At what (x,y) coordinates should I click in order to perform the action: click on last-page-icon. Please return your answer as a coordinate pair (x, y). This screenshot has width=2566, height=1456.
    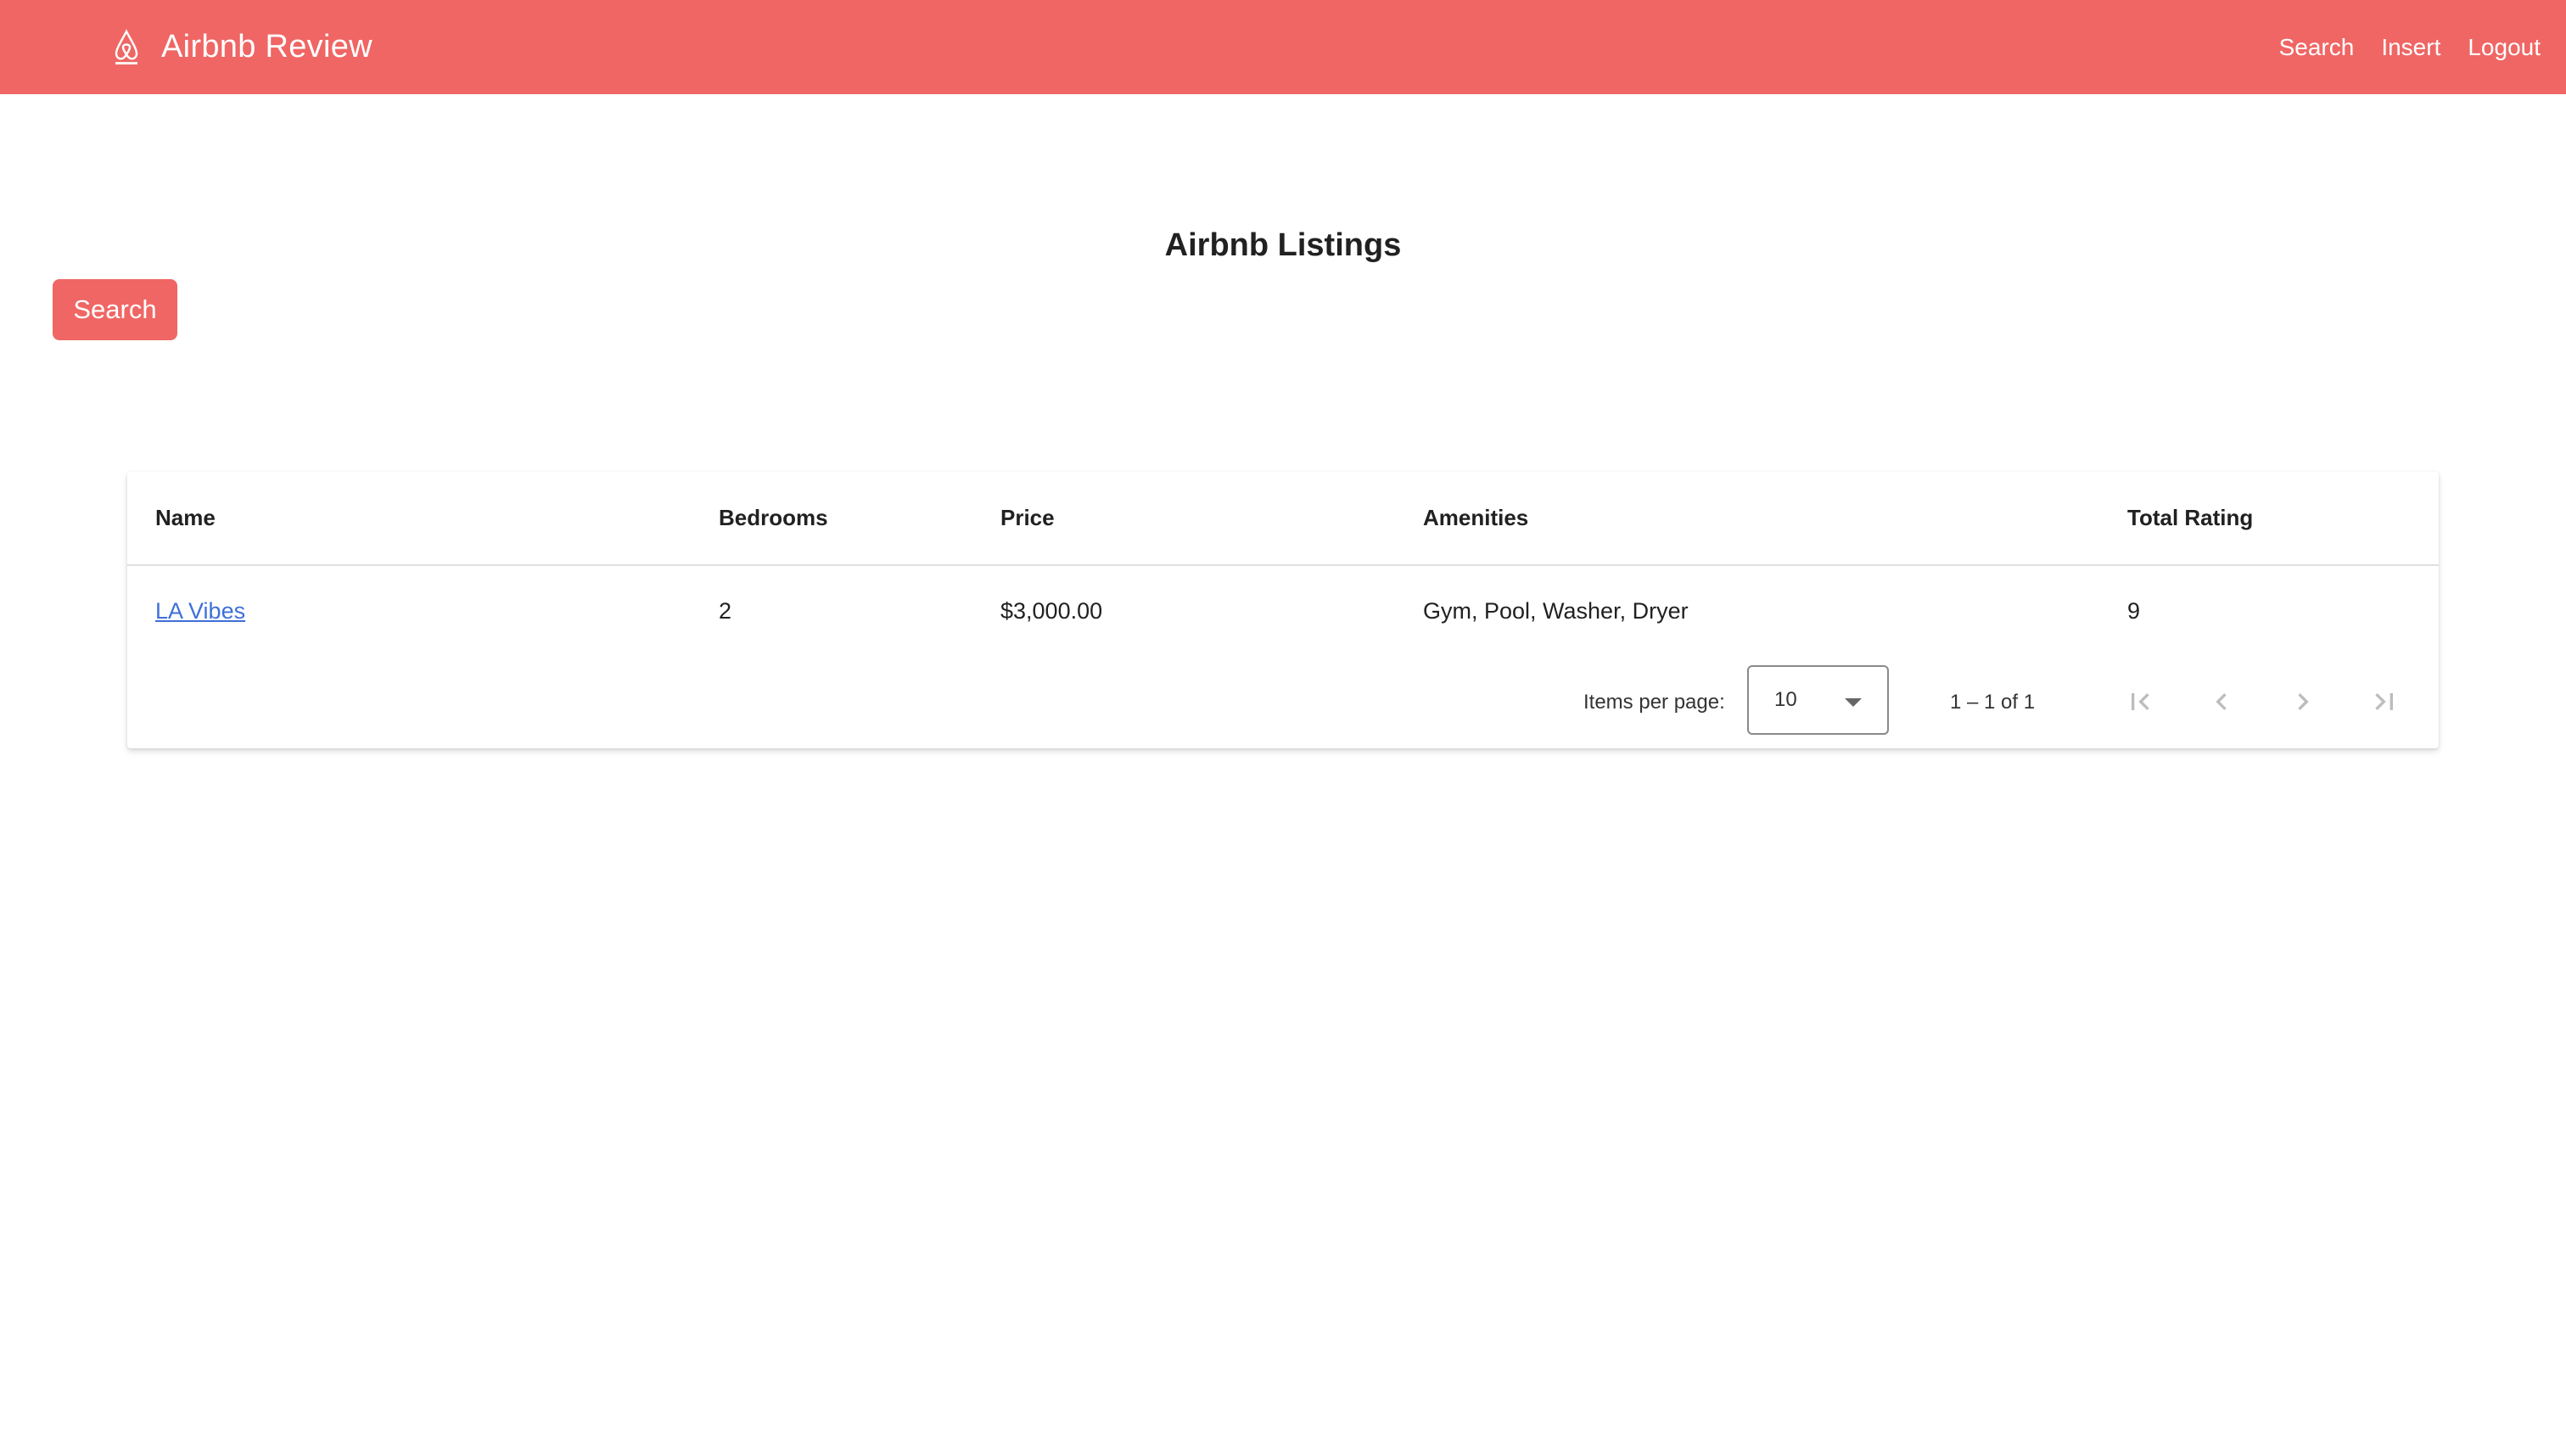
    Looking at the image, I should click on (2384, 701).